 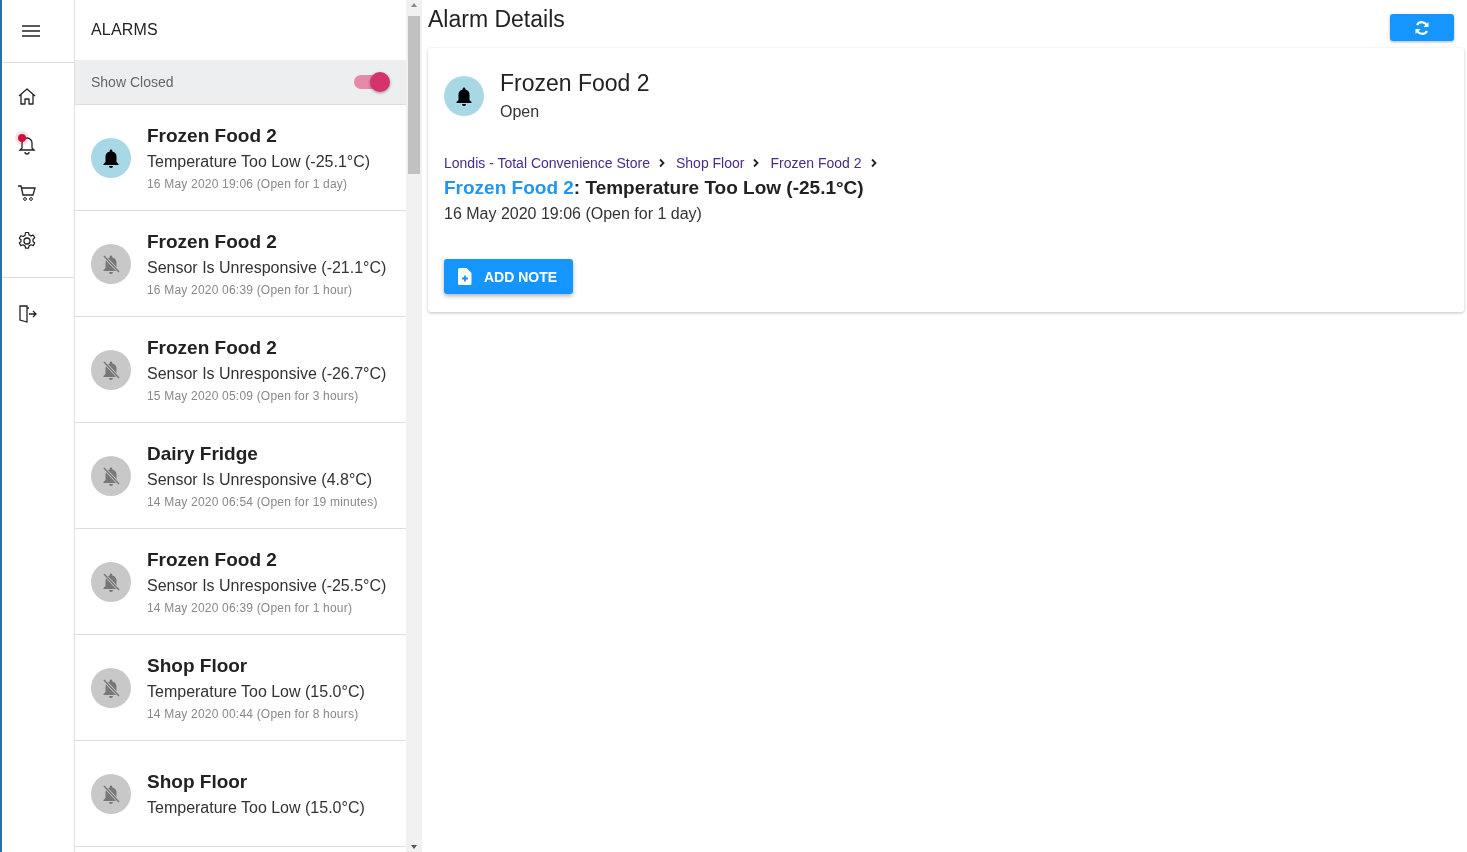 What do you see at coordinates (27, 145) in the screenshot?
I see `bell-icon` at bounding box center [27, 145].